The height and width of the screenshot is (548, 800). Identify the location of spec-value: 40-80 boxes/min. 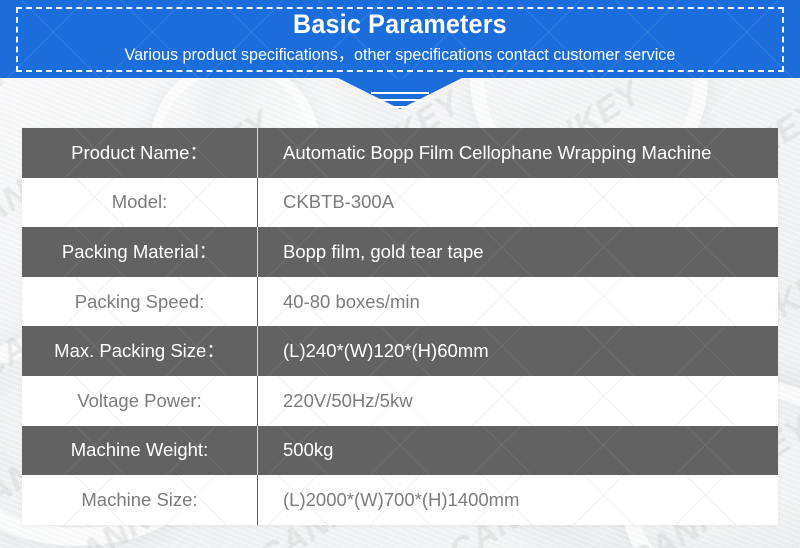
(351, 301).